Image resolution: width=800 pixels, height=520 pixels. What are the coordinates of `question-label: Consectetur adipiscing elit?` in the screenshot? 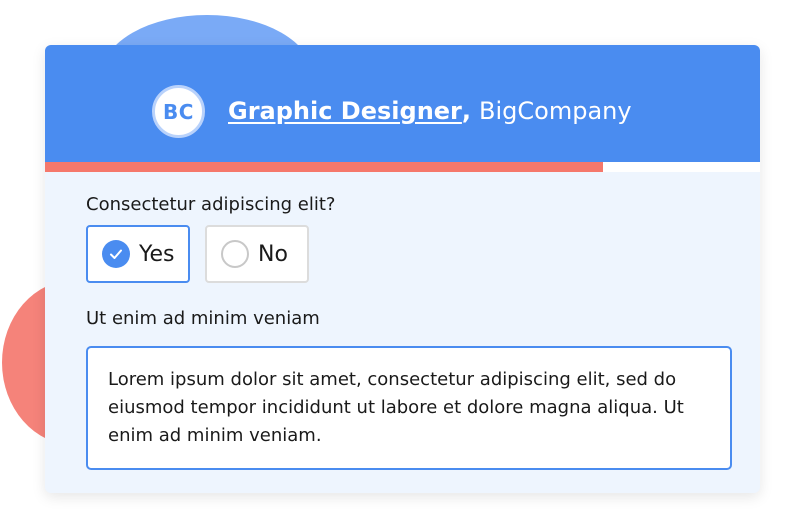 It's located at (211, 204).